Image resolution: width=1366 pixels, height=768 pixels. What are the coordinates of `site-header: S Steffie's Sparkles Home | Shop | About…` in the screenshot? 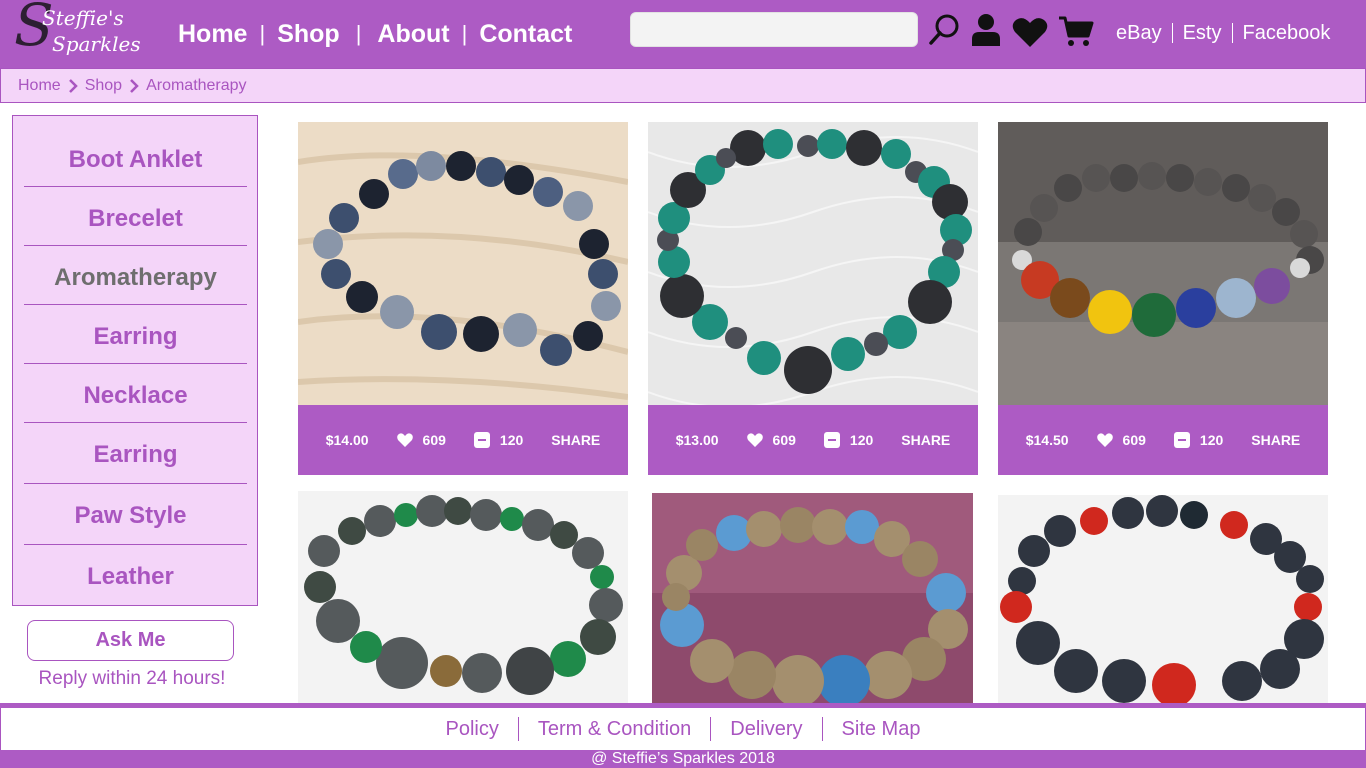 It's located at (683, 34).